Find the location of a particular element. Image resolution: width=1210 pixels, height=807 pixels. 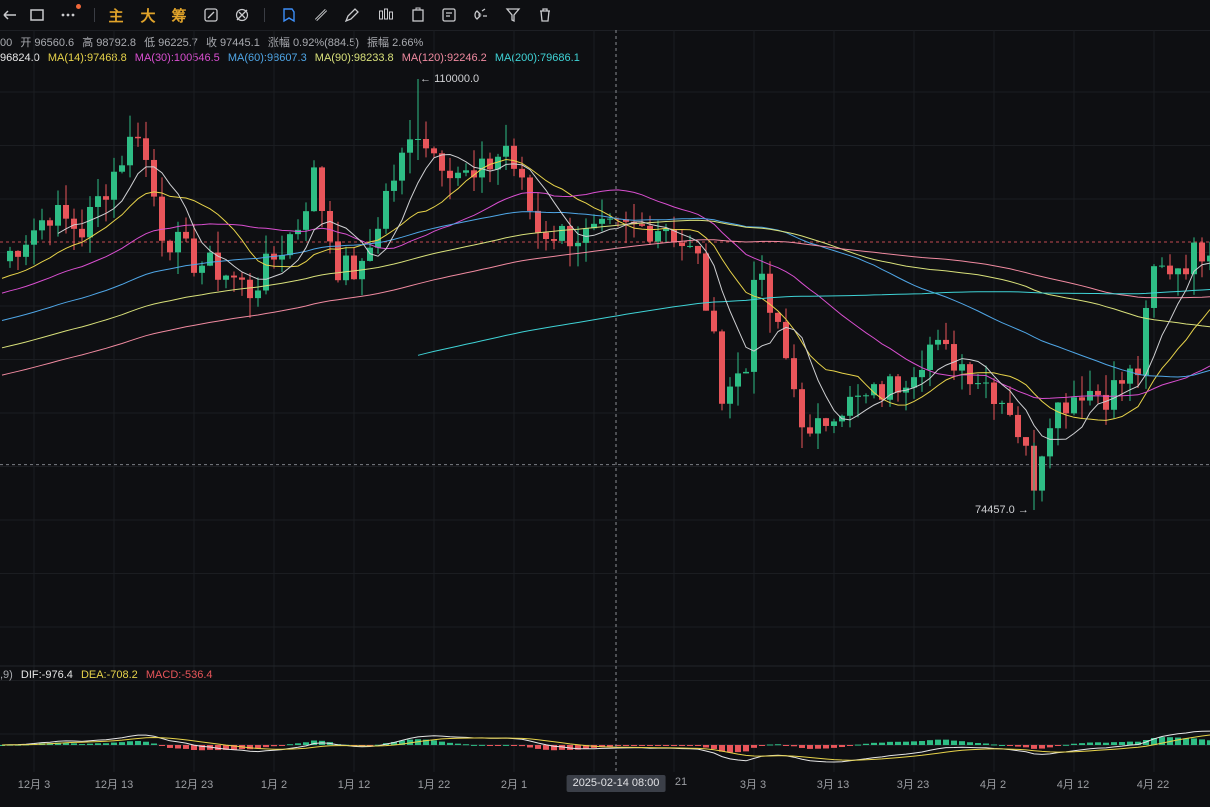

x-tick: 12月 3 is located at coordinates (34, 785).